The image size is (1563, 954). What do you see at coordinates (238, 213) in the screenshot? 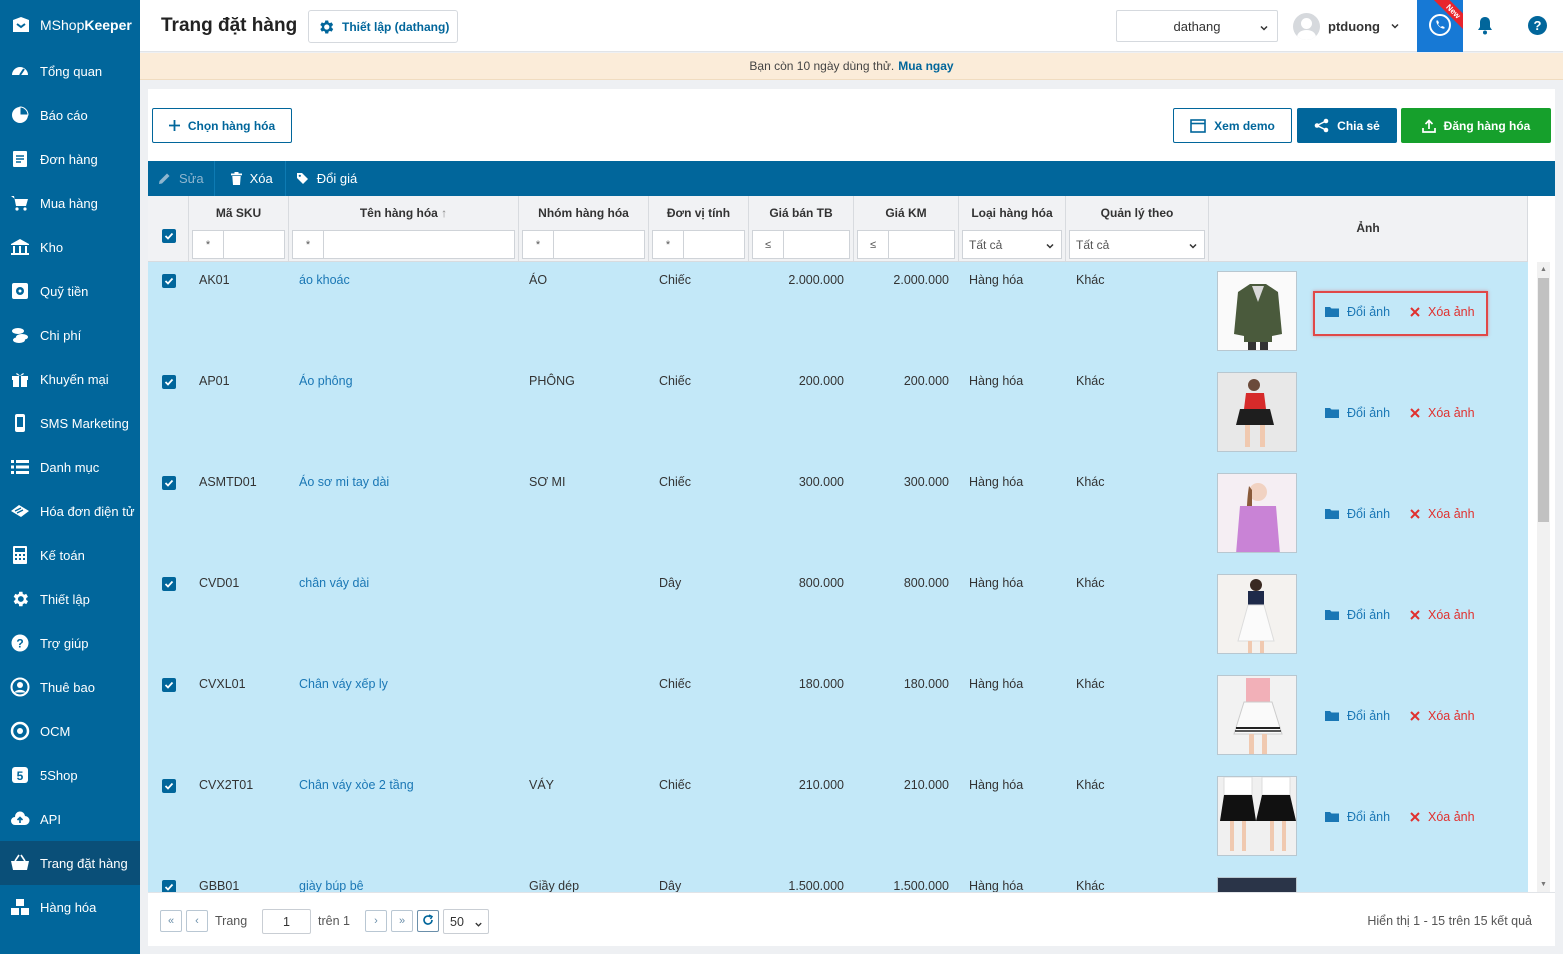
I see `column-sku-label: Mã SKU` at bounding box center [238, 213].